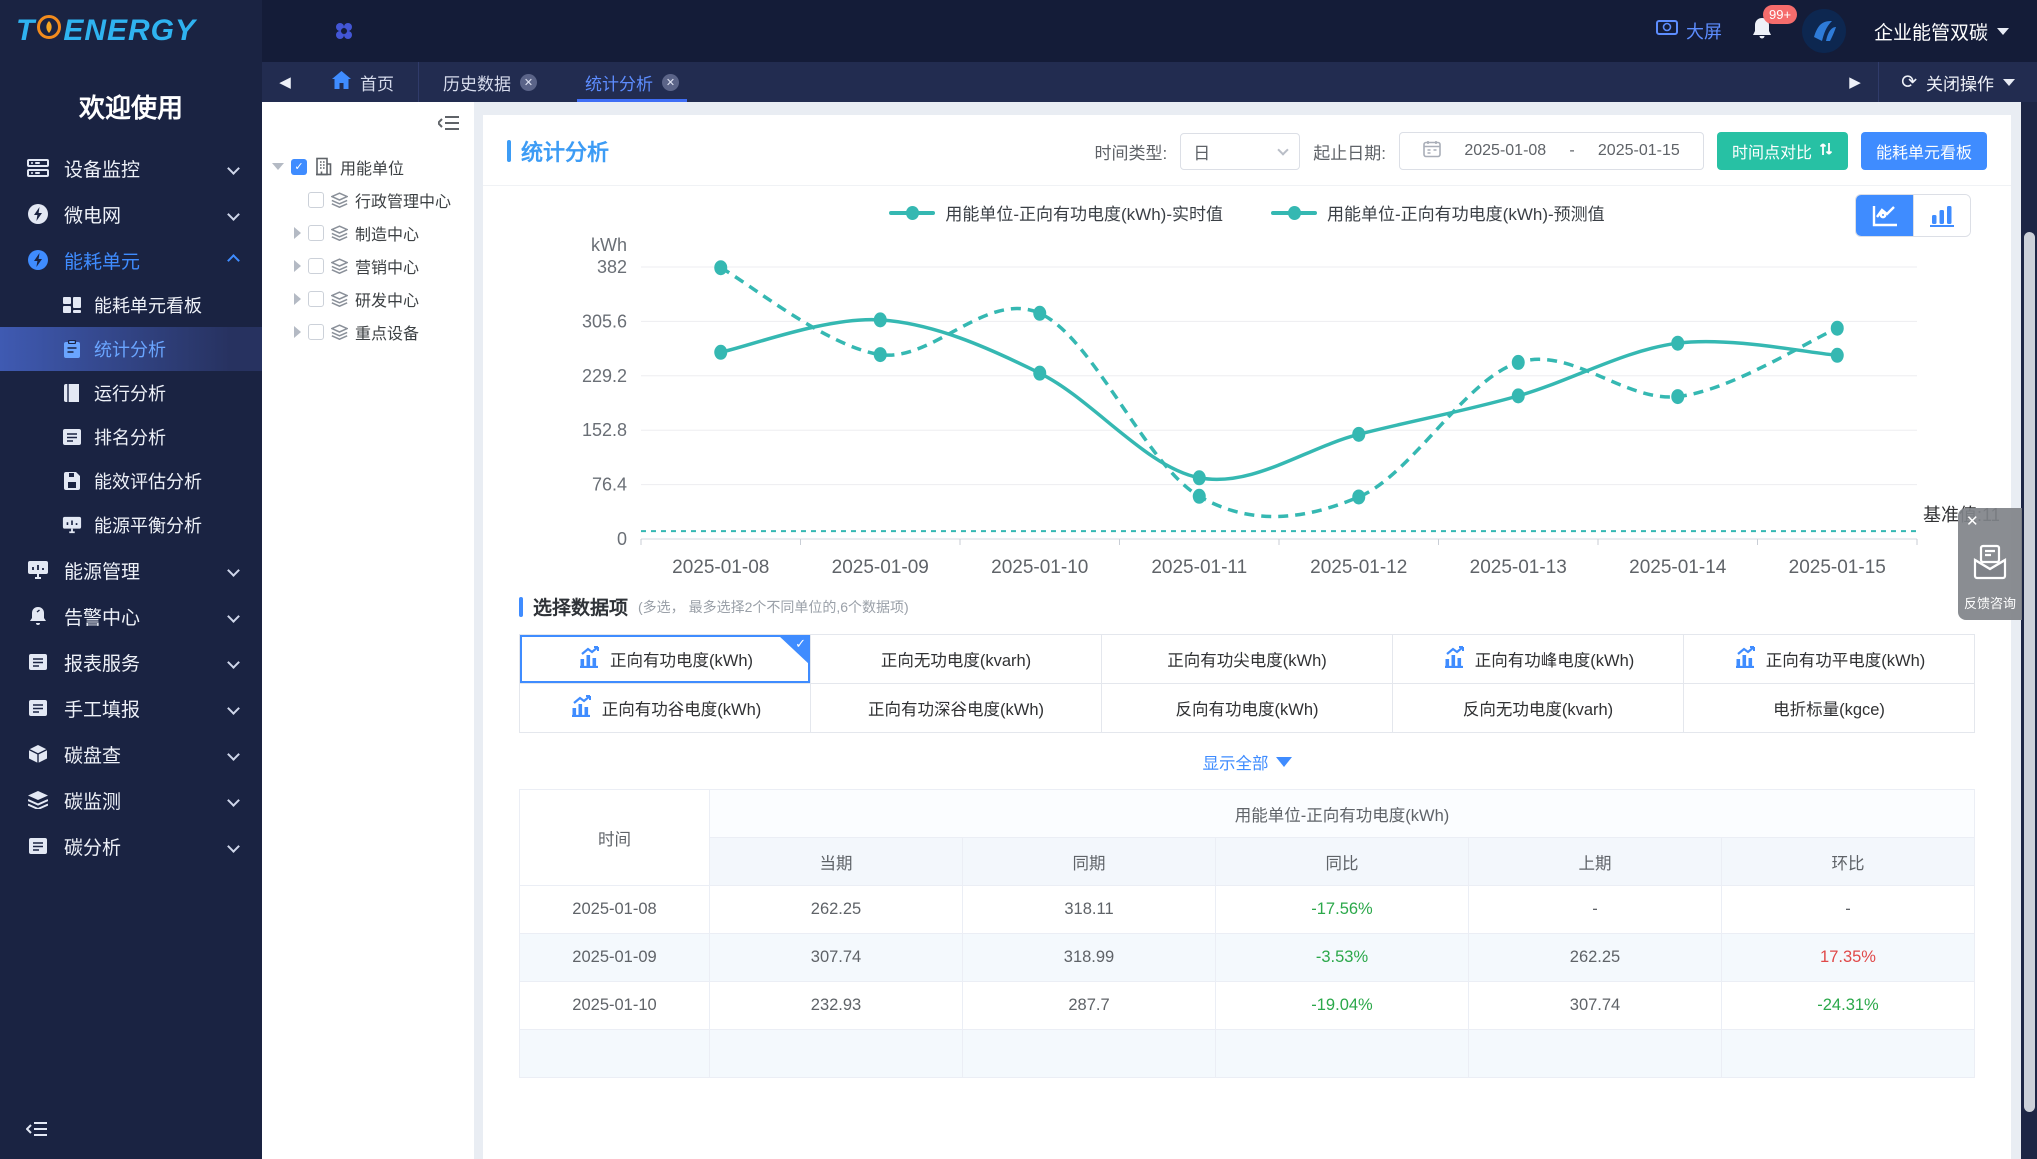  I want to click on sidebar-subitem-unit-board: 能耗单元看板, so click(131, 305).